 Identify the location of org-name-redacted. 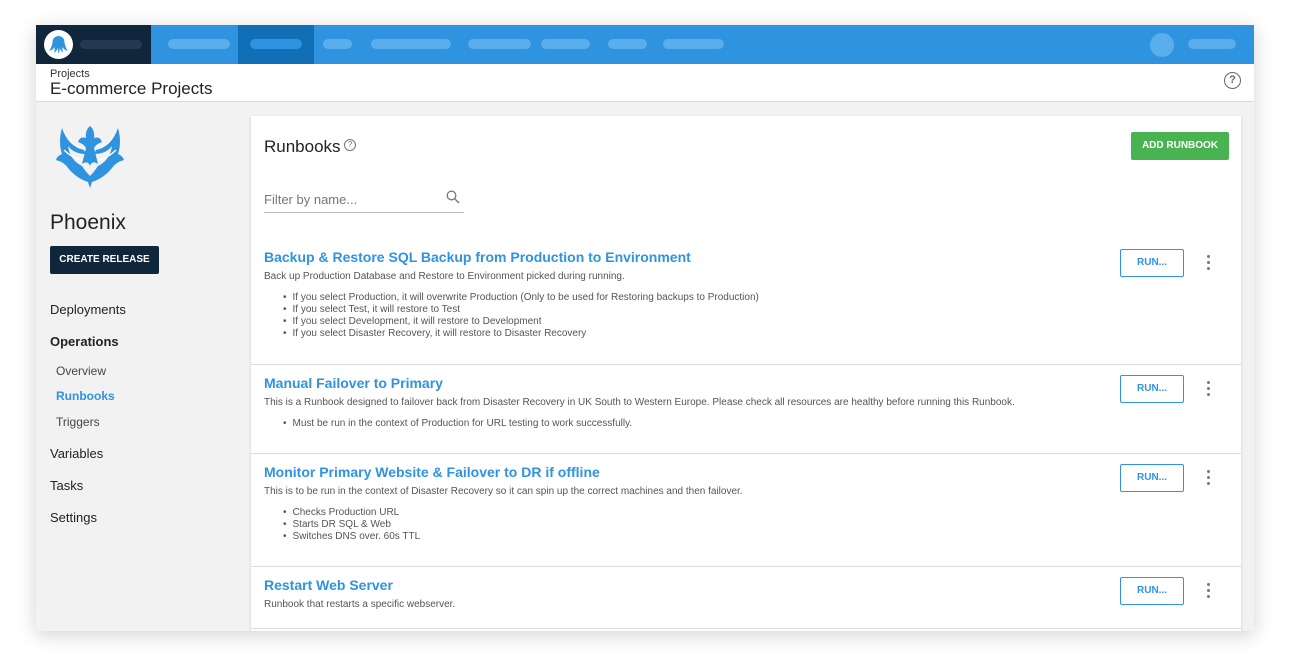
(111, 44).